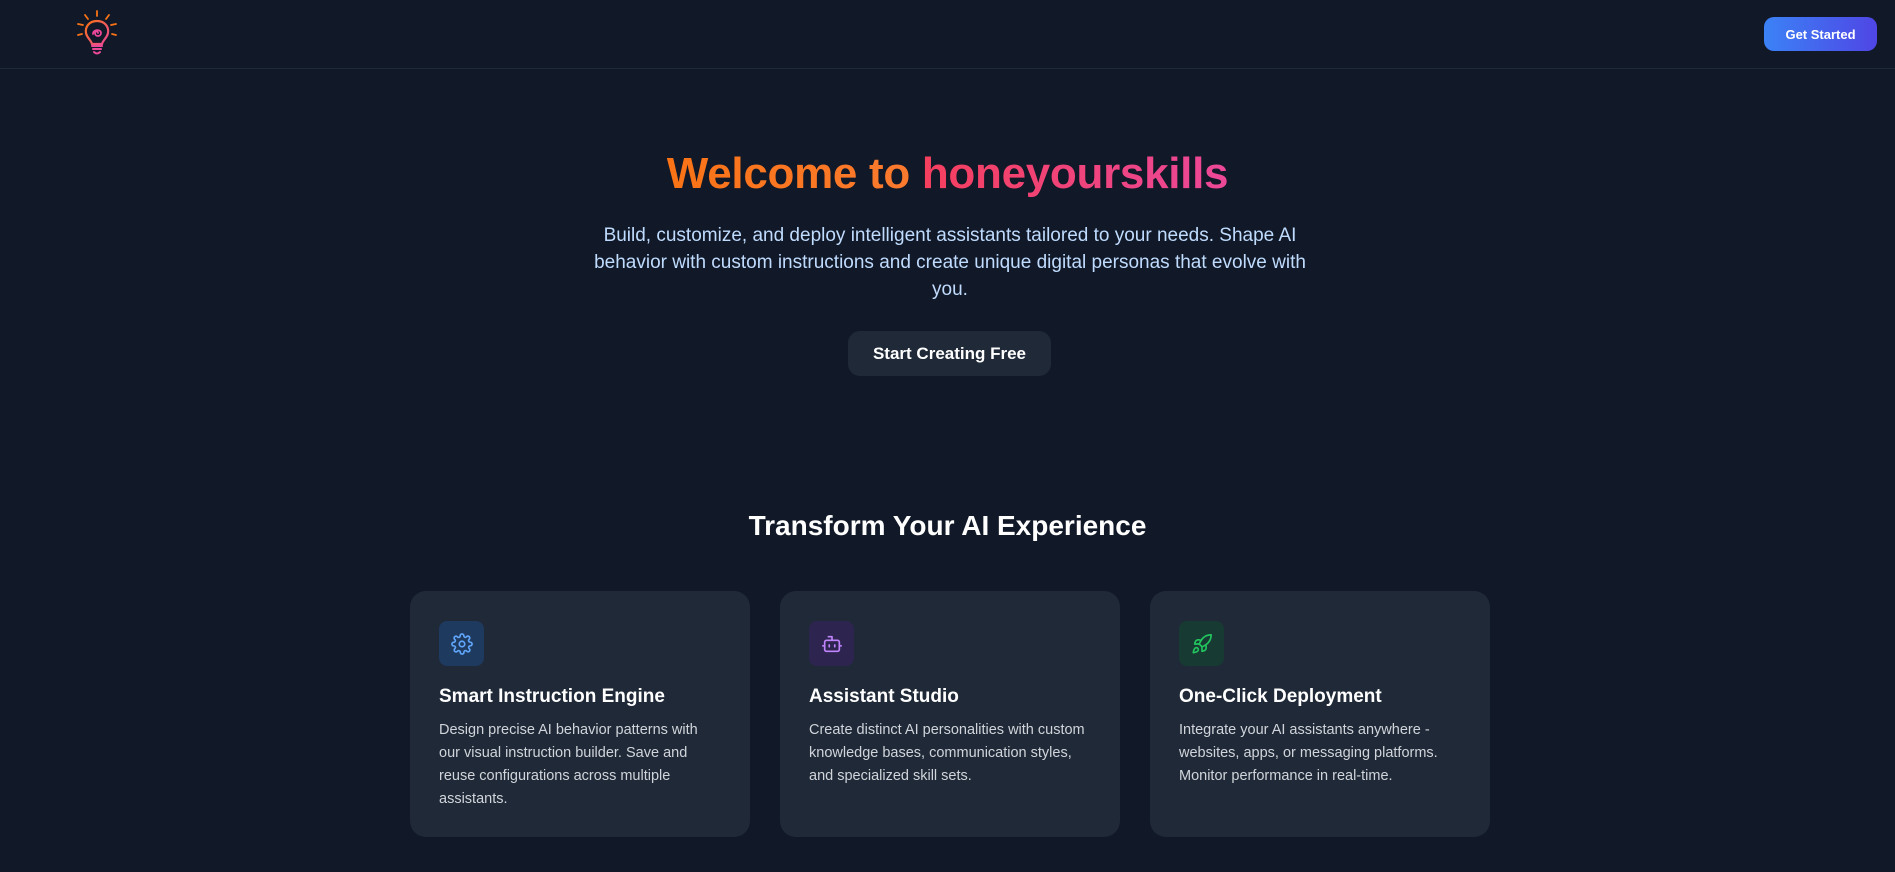  What do you see at coordinates (949, 353) in the screenshot?
I see `start-creating-button: Start Creating Free` at bounding box center [949, 353].